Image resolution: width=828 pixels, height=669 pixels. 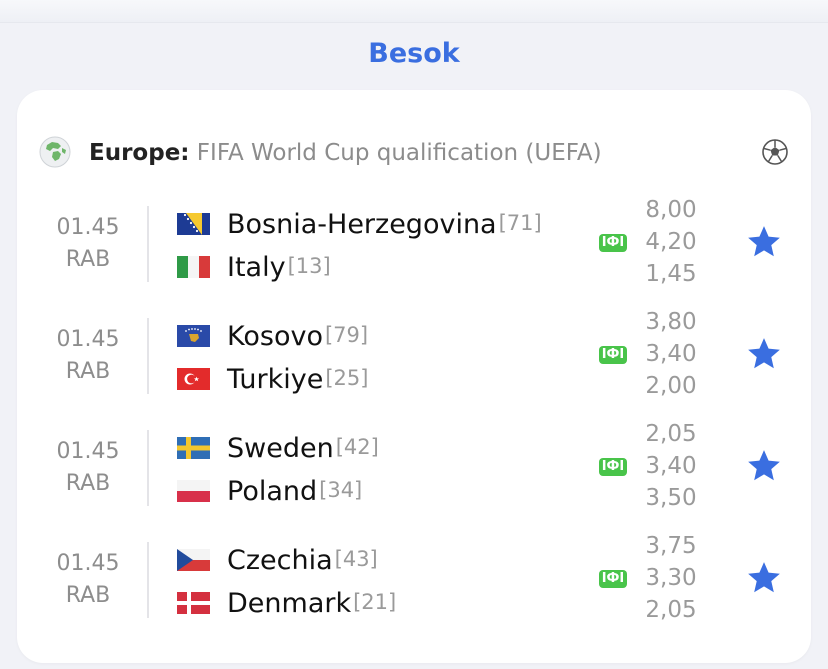 I want to click on odds-column: 3,75 3,30 2,05, so click(x=671, y=578).